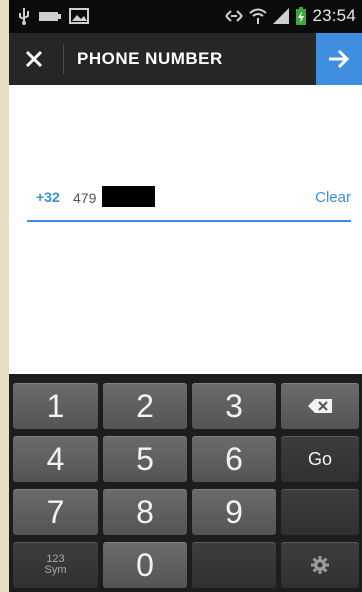  Describe the element at coordinates (185, 16) in the screenshot. I see `status-bar: 23:54` at that location.